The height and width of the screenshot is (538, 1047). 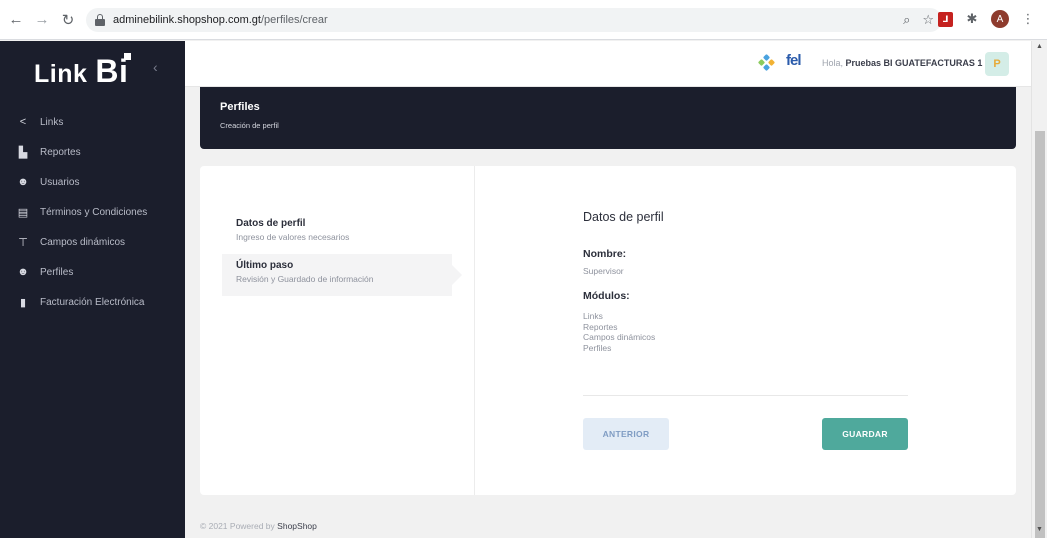 What do you see at coordinates (626, 434) in the screenshot?
I see `anterior-button: ANTERIOR` at bounding box center [626, 434].